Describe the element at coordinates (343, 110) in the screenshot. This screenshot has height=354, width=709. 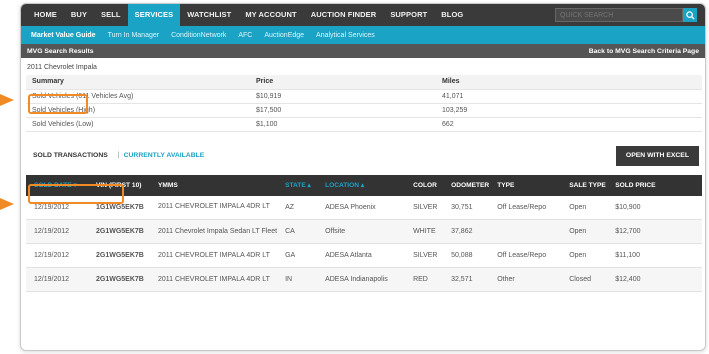
I see `summary-price: $17,500` at that location.